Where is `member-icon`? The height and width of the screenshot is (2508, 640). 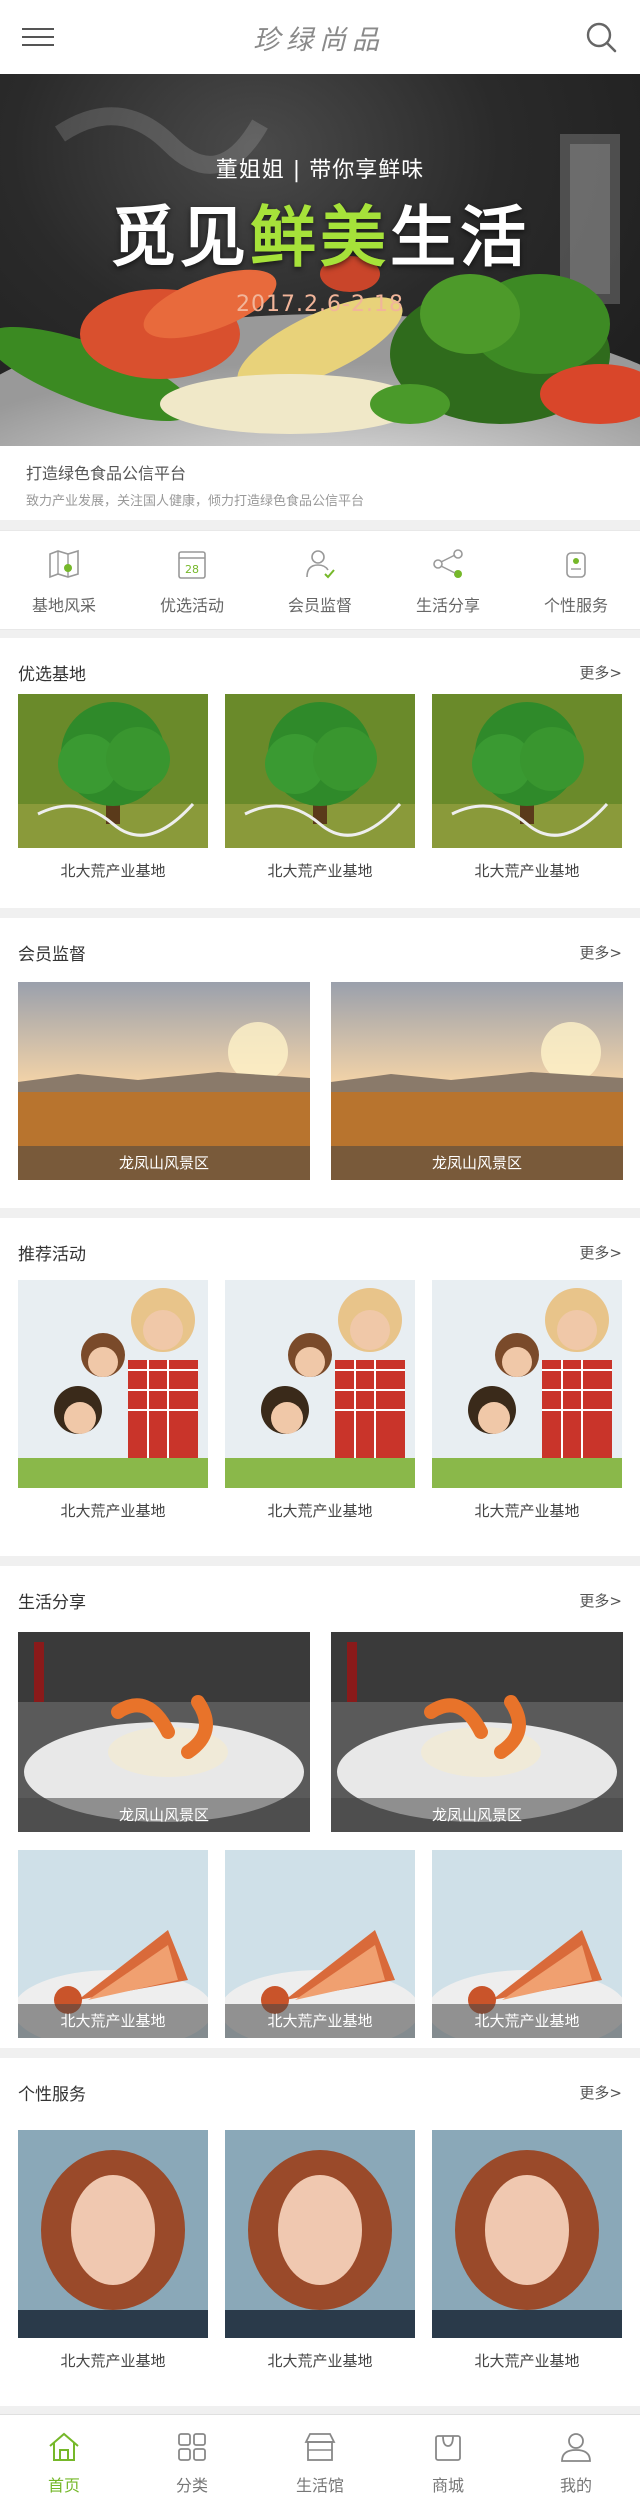
member-icon is located at coordinates (320, 564).